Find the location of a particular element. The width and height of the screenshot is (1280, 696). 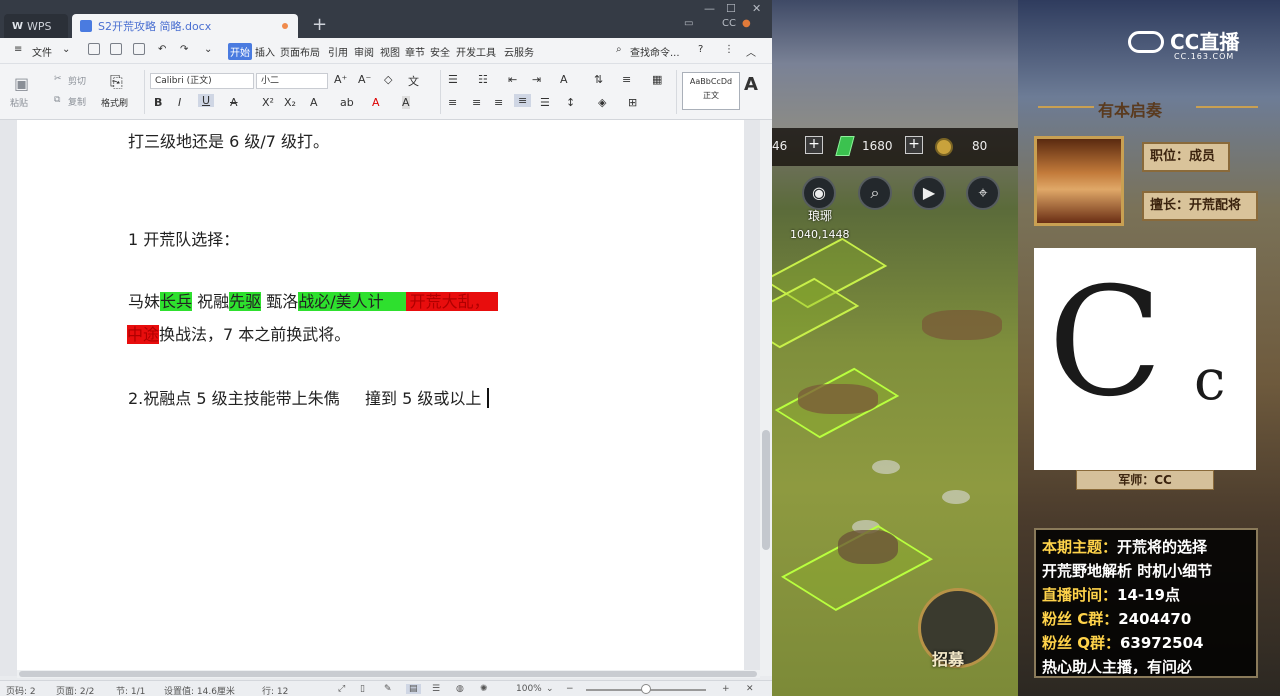

char-shading-icon: A is located at coordinates (406, 102).